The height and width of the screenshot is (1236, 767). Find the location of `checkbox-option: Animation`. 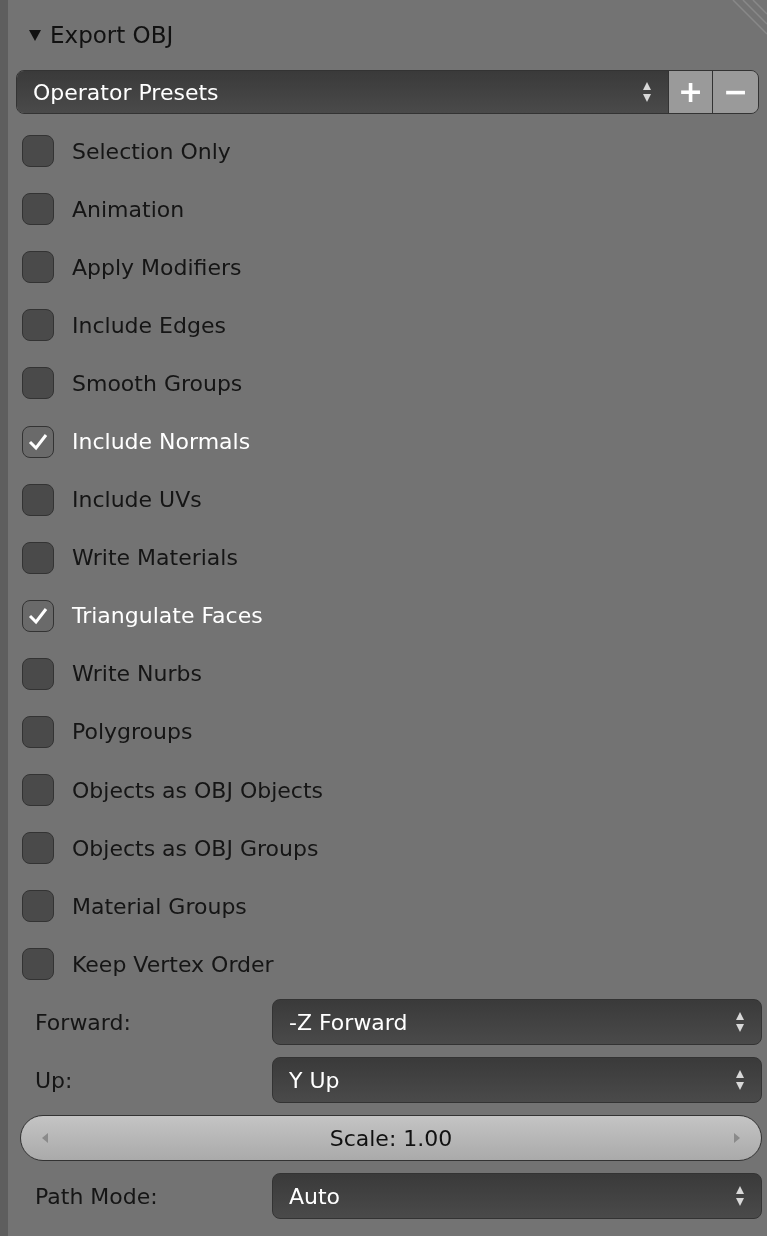

checkbox-option: Animation is located at coordinates (387, 209).